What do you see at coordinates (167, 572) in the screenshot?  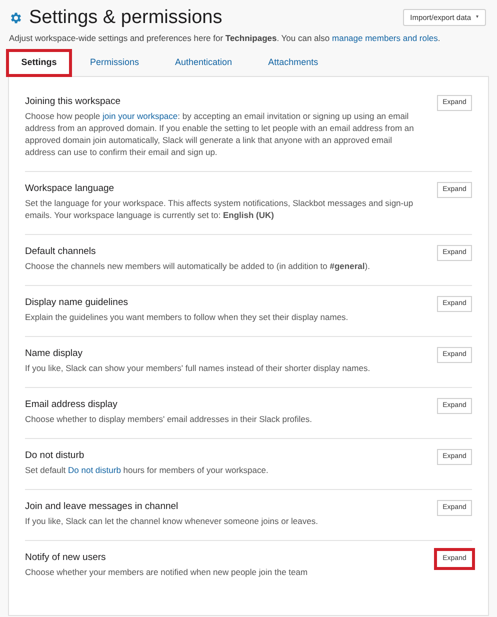 I see `setting-description: Choose whether your members are notified when new people join the team` at bounding box center [167, 572].